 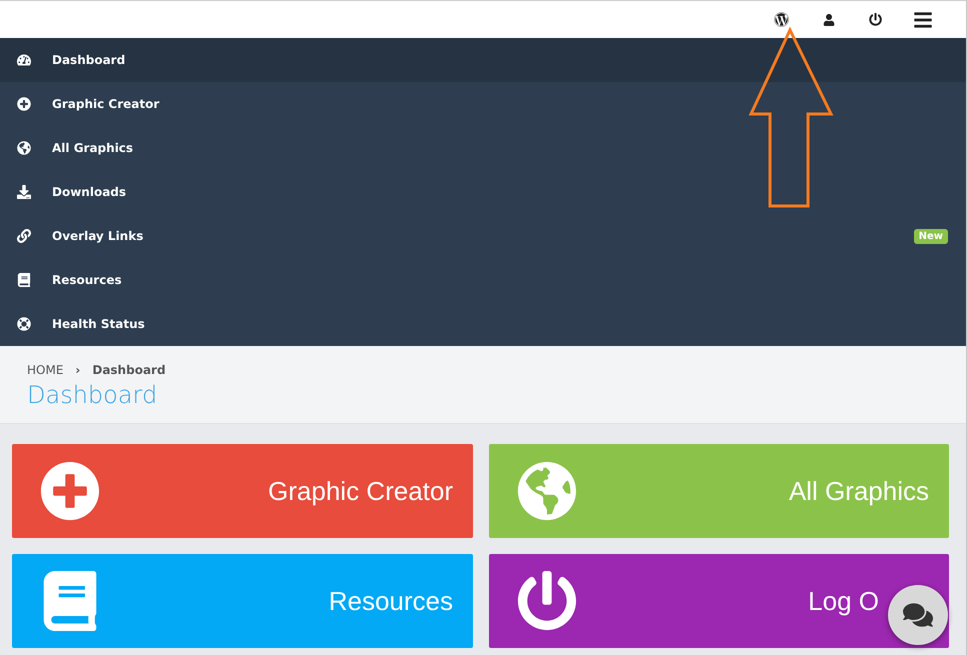 I want to click on book-icon, so click(x=24, y=280).